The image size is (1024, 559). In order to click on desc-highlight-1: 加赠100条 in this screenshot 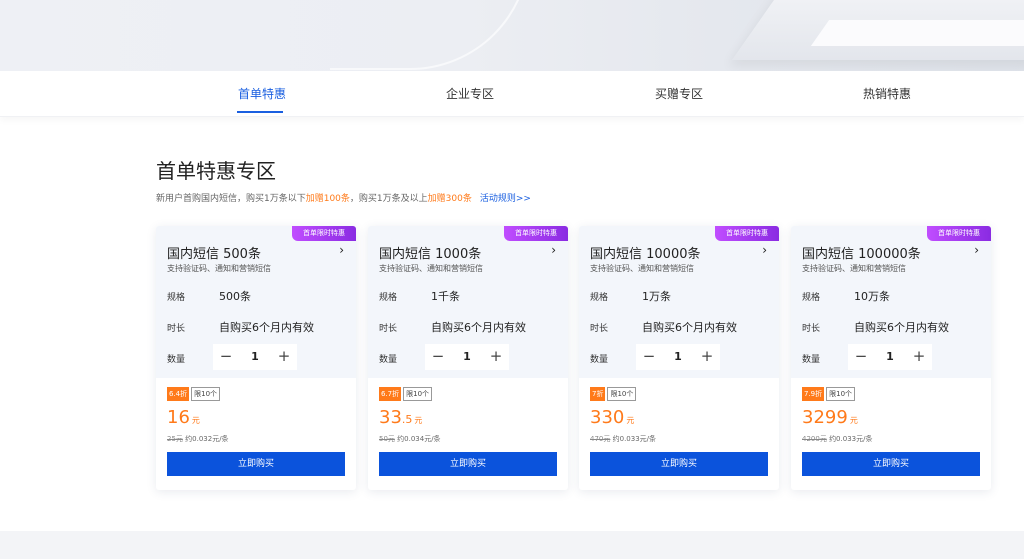, I will do `click(327, 199)`.